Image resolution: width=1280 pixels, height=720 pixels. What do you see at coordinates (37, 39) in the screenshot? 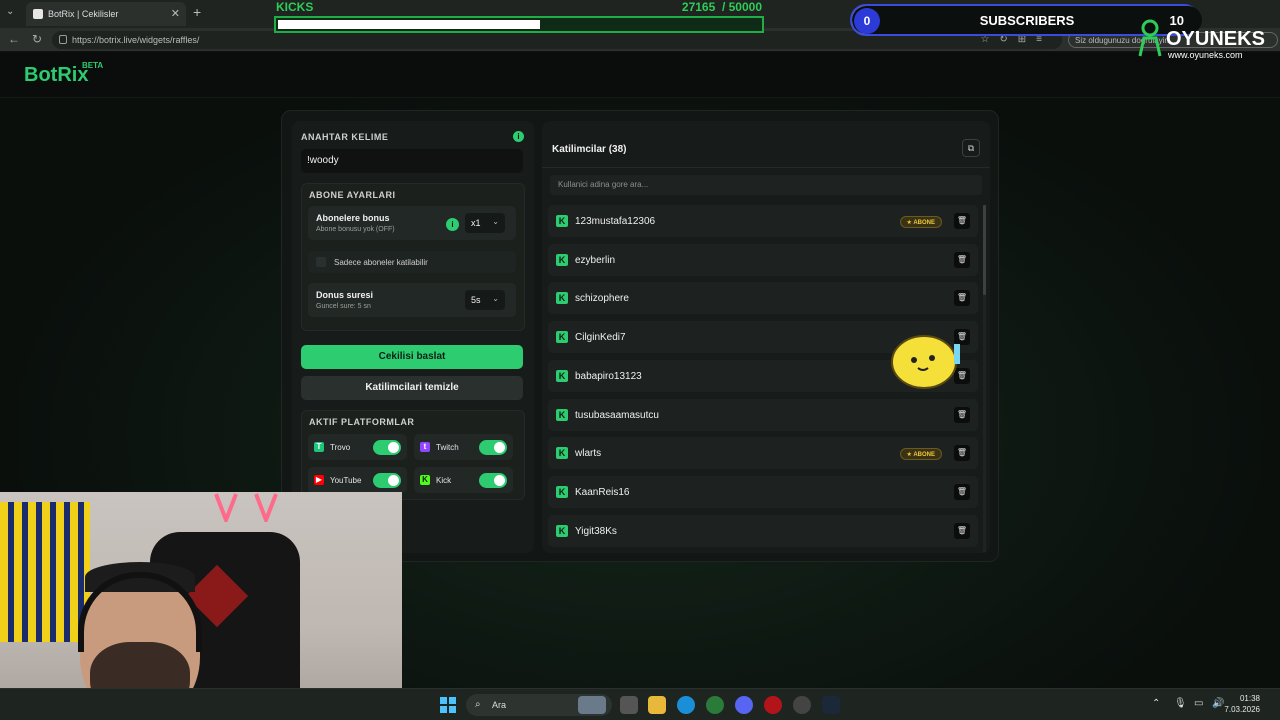
I see `reload-icon: ↻` at bounding box center [37, 39].